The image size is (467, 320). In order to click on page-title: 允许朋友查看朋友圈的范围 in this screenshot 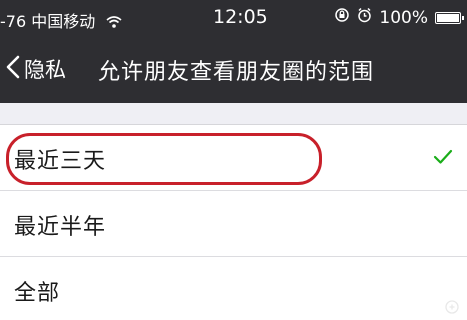, I will do `click(236, 72)`.